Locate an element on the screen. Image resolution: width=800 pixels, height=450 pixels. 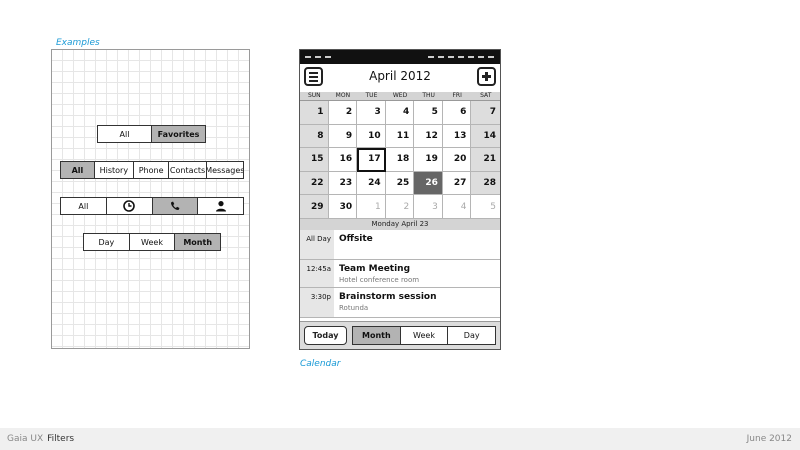
event-title: Team Meeting is located at coordinates (375, 269).